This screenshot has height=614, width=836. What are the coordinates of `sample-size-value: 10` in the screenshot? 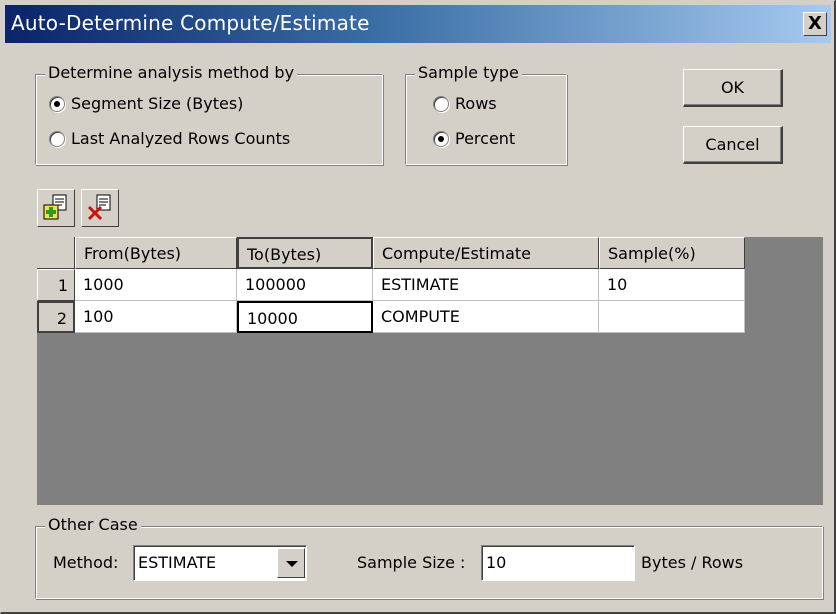 It's located at (496, 562).